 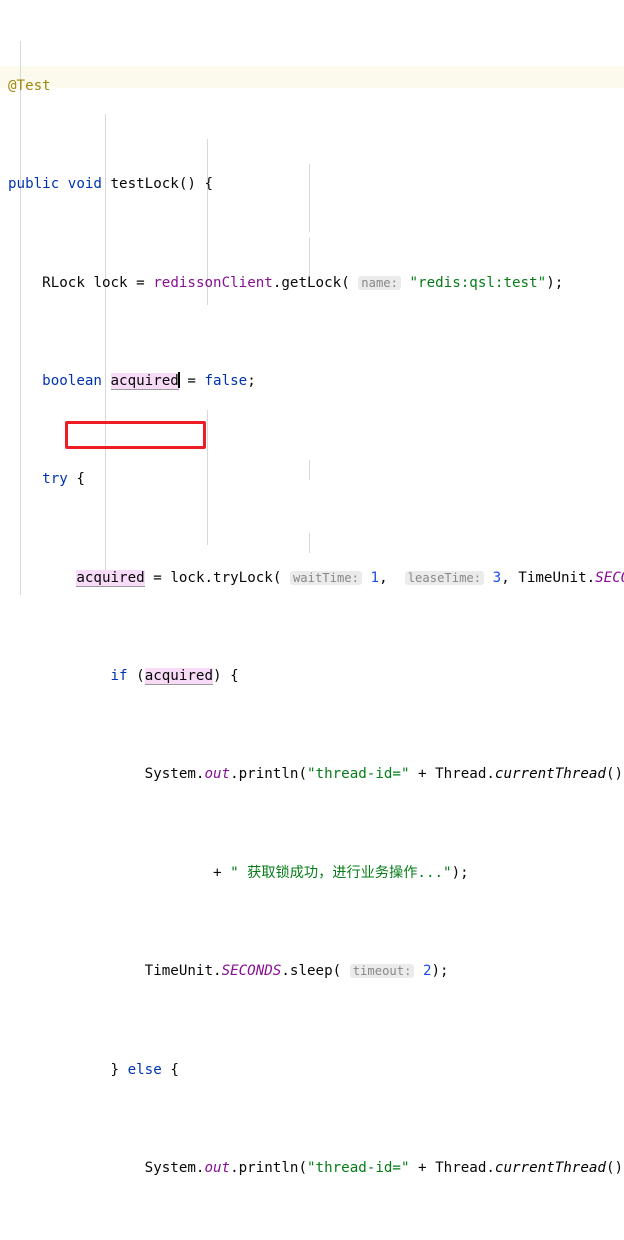 What do you see at coordinates (341, 872) in the screenshot?
I see `token-string-acquire-success: " 获取锁成功，进行业务操作..."` at bounding box center [341, 872].